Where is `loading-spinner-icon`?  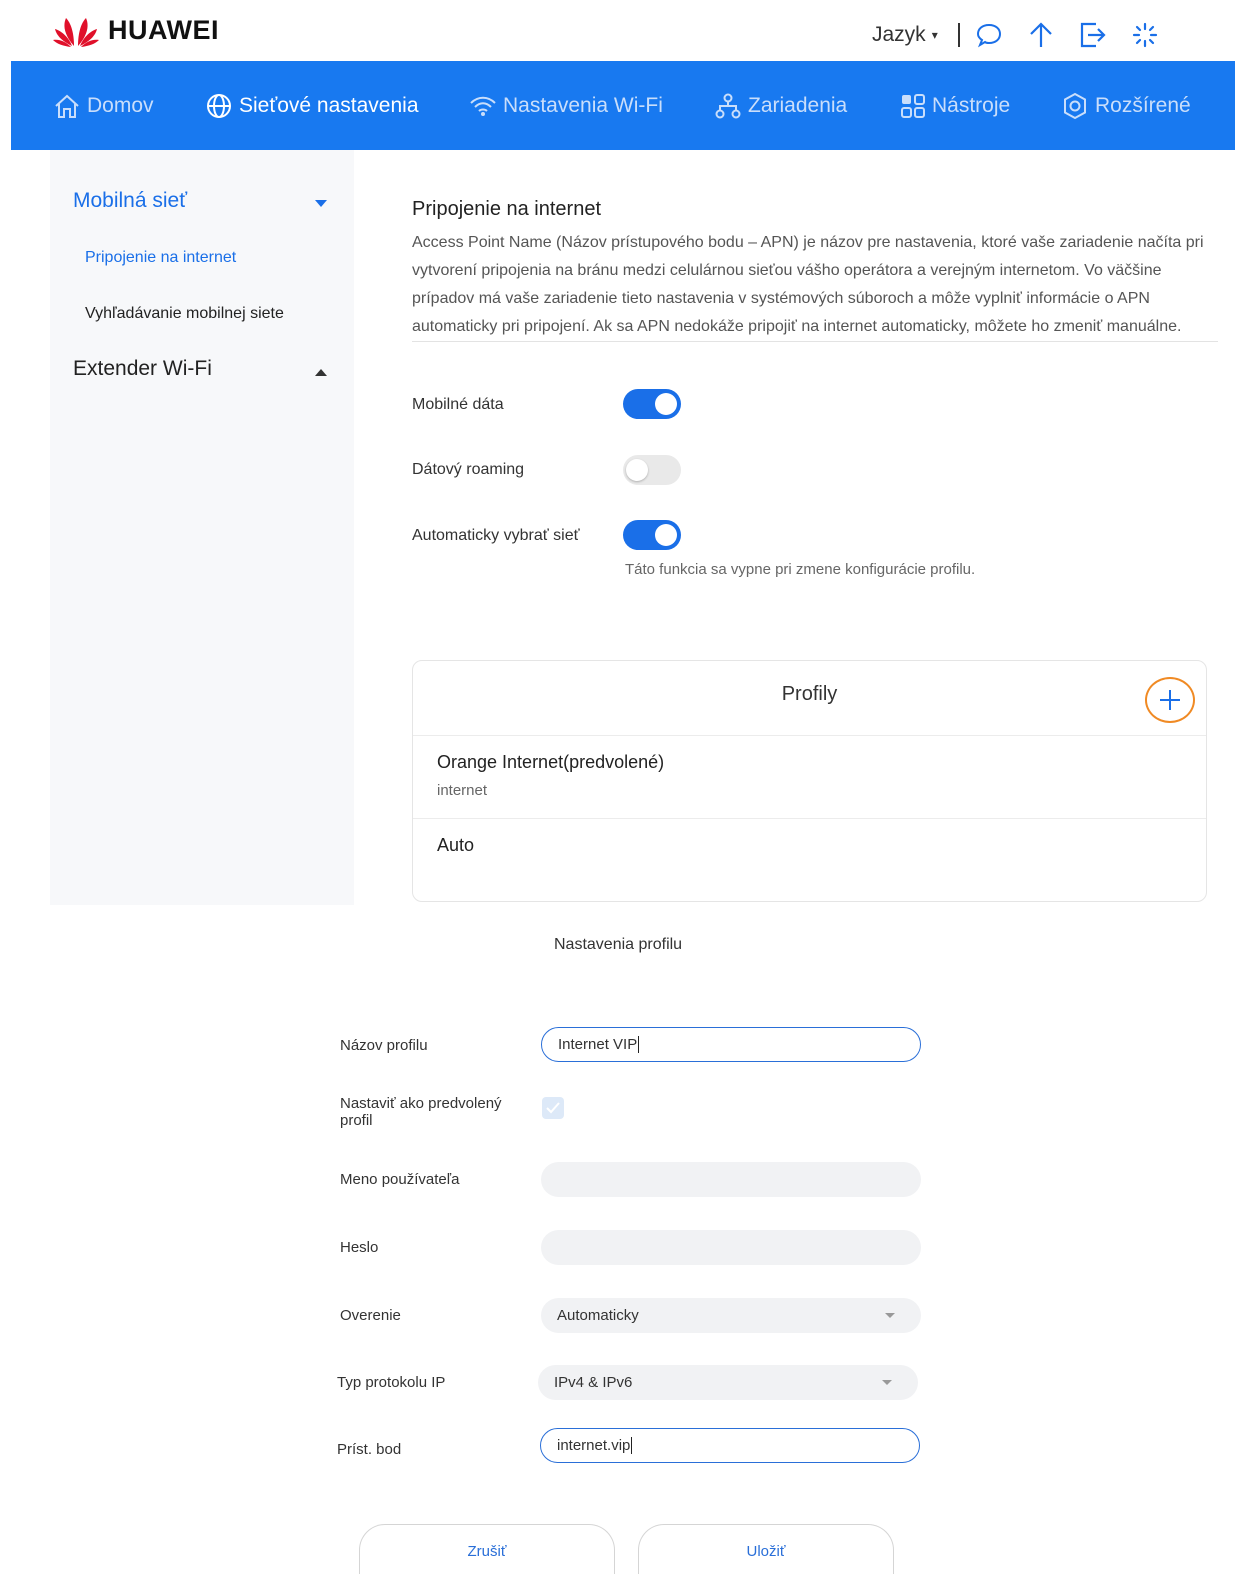
loading-spinner-icon is located at coordinates (1145, 35).